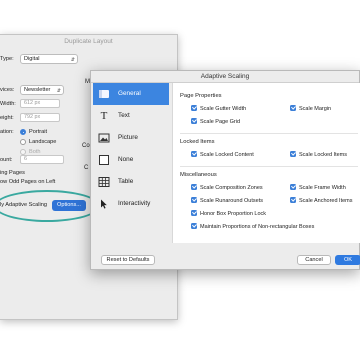 The image size is (360, 360). I want to click on scale-gutter-width-checkbox: Scale Gutter Width, so click(218, 108).